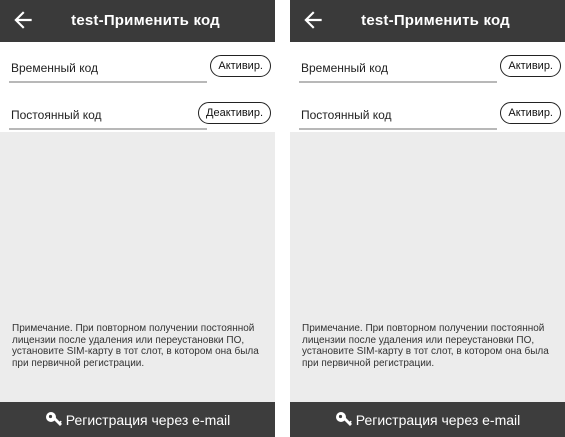  What do you see at coordinates (234, 113) in the screenshot?
I see `deactivate-permanent-button: Деактивир.` at bounding box center [234, 113].